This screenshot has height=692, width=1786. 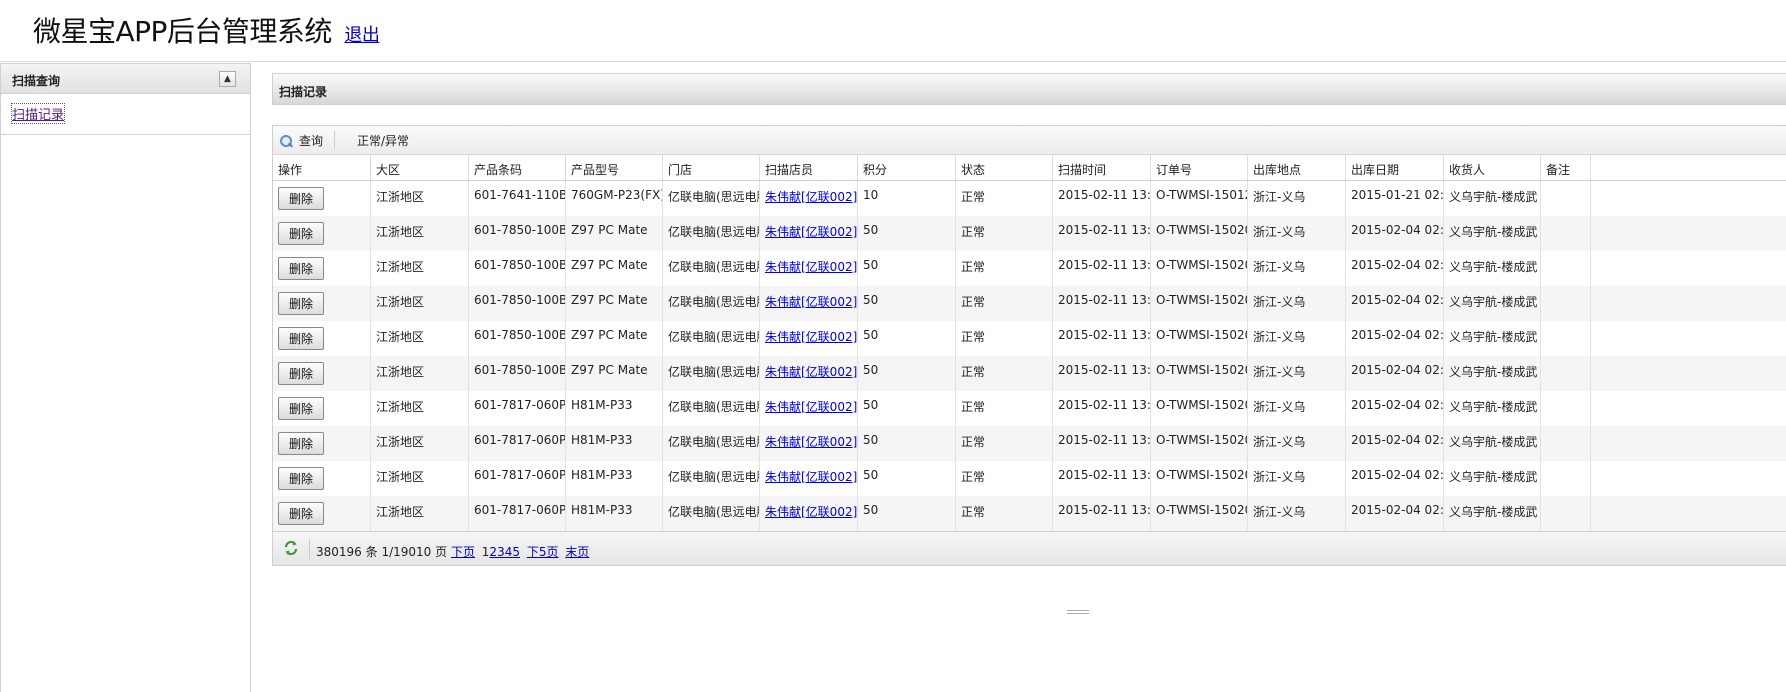 I want to click on cell-scan-time: 2015-02-11 13:18:0, so click(x=1102, y=233).